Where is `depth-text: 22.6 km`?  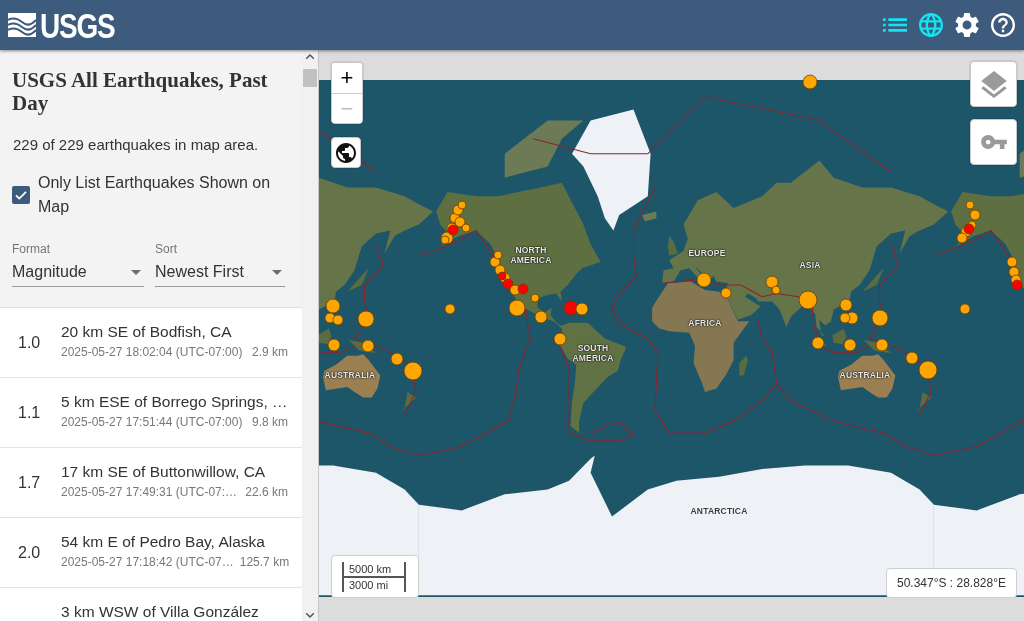
depth-text: 22.6 km is located at coordinates (266, 492).